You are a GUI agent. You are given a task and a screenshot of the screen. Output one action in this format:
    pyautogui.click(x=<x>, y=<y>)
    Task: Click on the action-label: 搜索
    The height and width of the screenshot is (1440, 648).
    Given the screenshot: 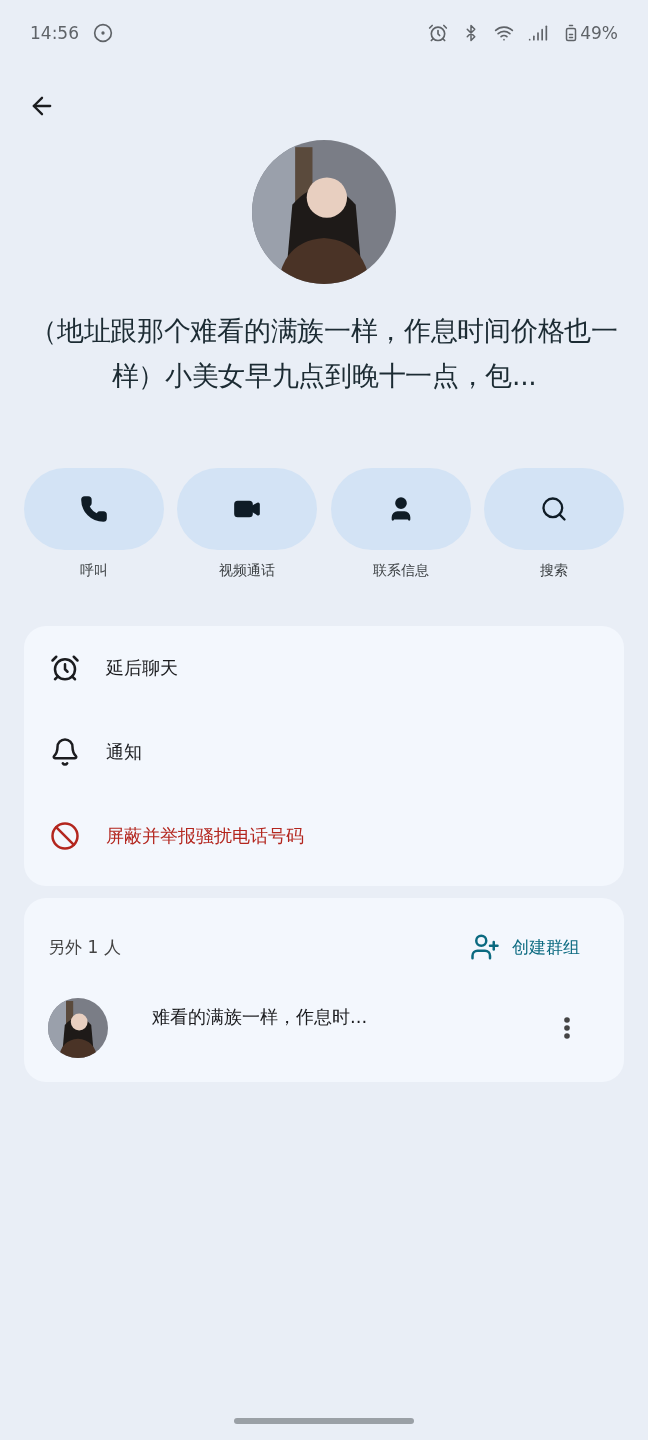 What is the action you would take?
    pyautogui.click(x=554, y=571)
    